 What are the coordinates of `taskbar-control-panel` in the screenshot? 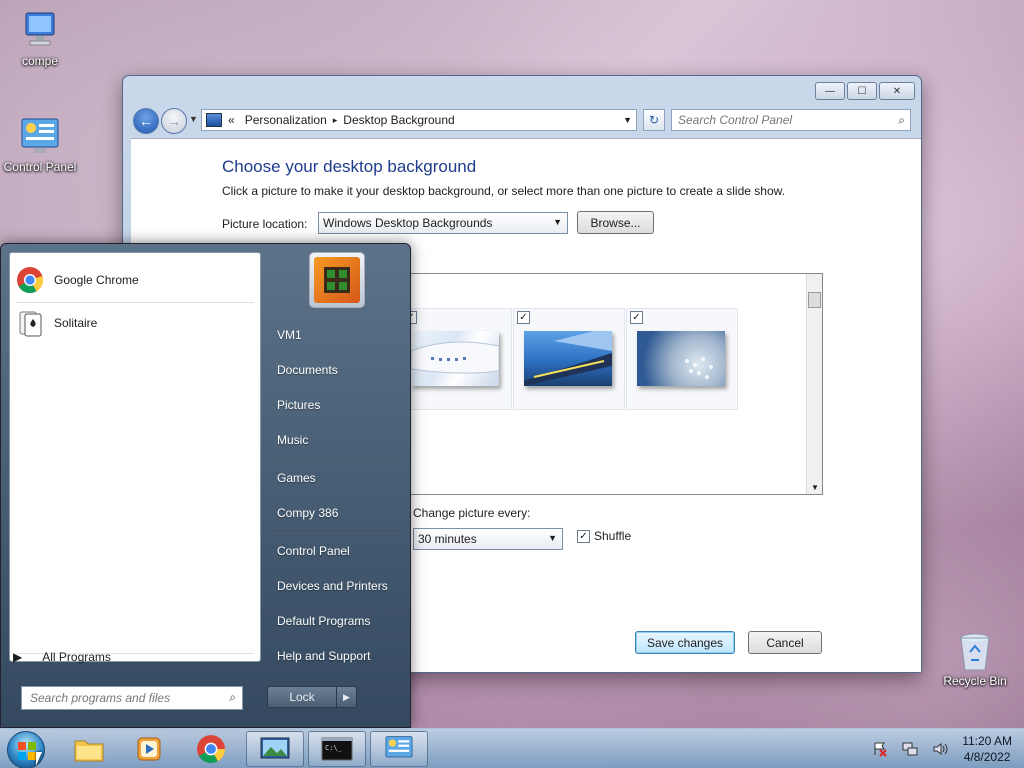 It's located at (399, 749).